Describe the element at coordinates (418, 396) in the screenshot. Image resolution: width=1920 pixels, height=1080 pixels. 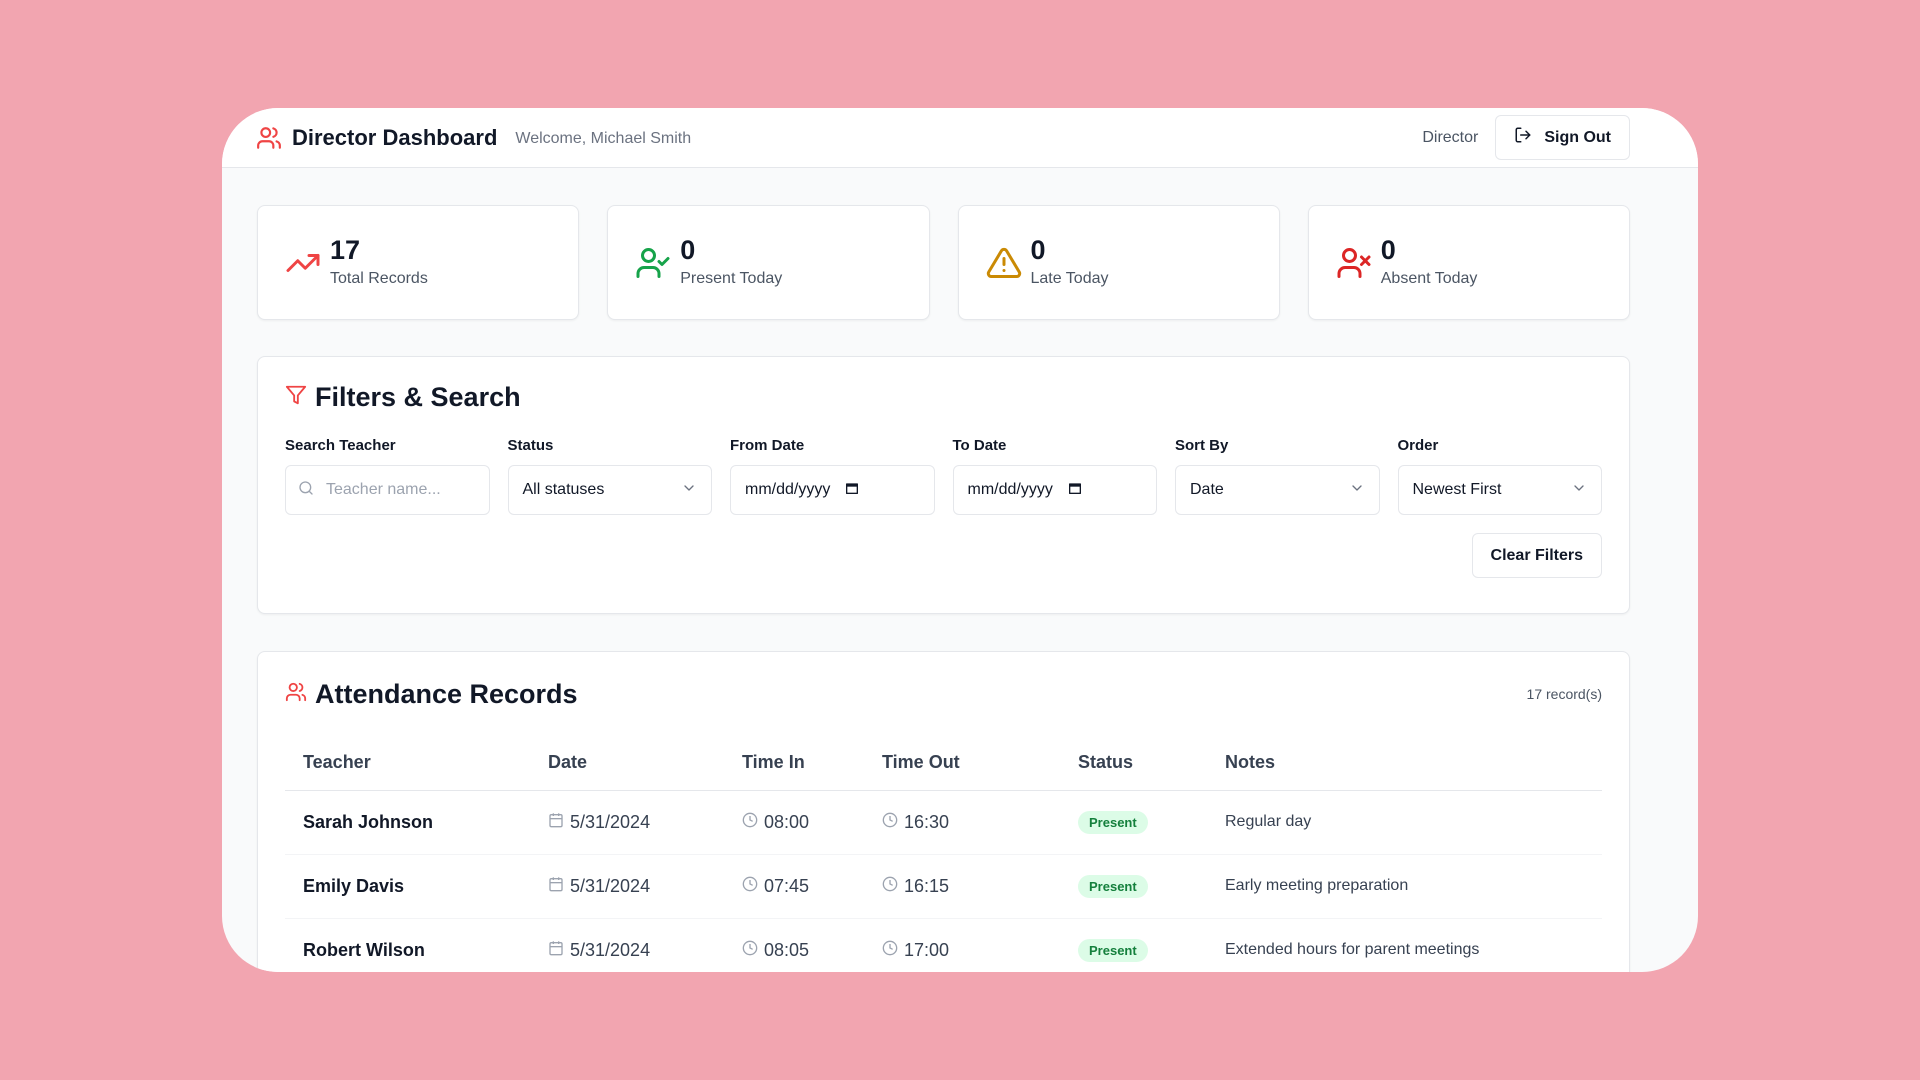
I see `filters-title: Filters & Search` at that location.